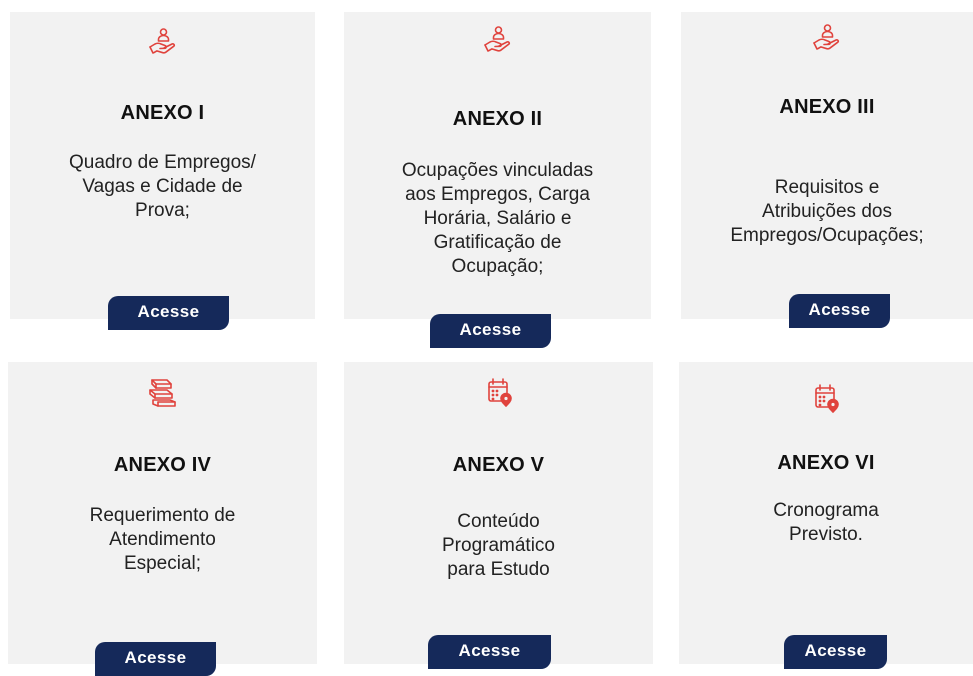 The height and width of the screenshot is (676, 973). I want to click on annex-title: ANEXO V, so click(498, 465).